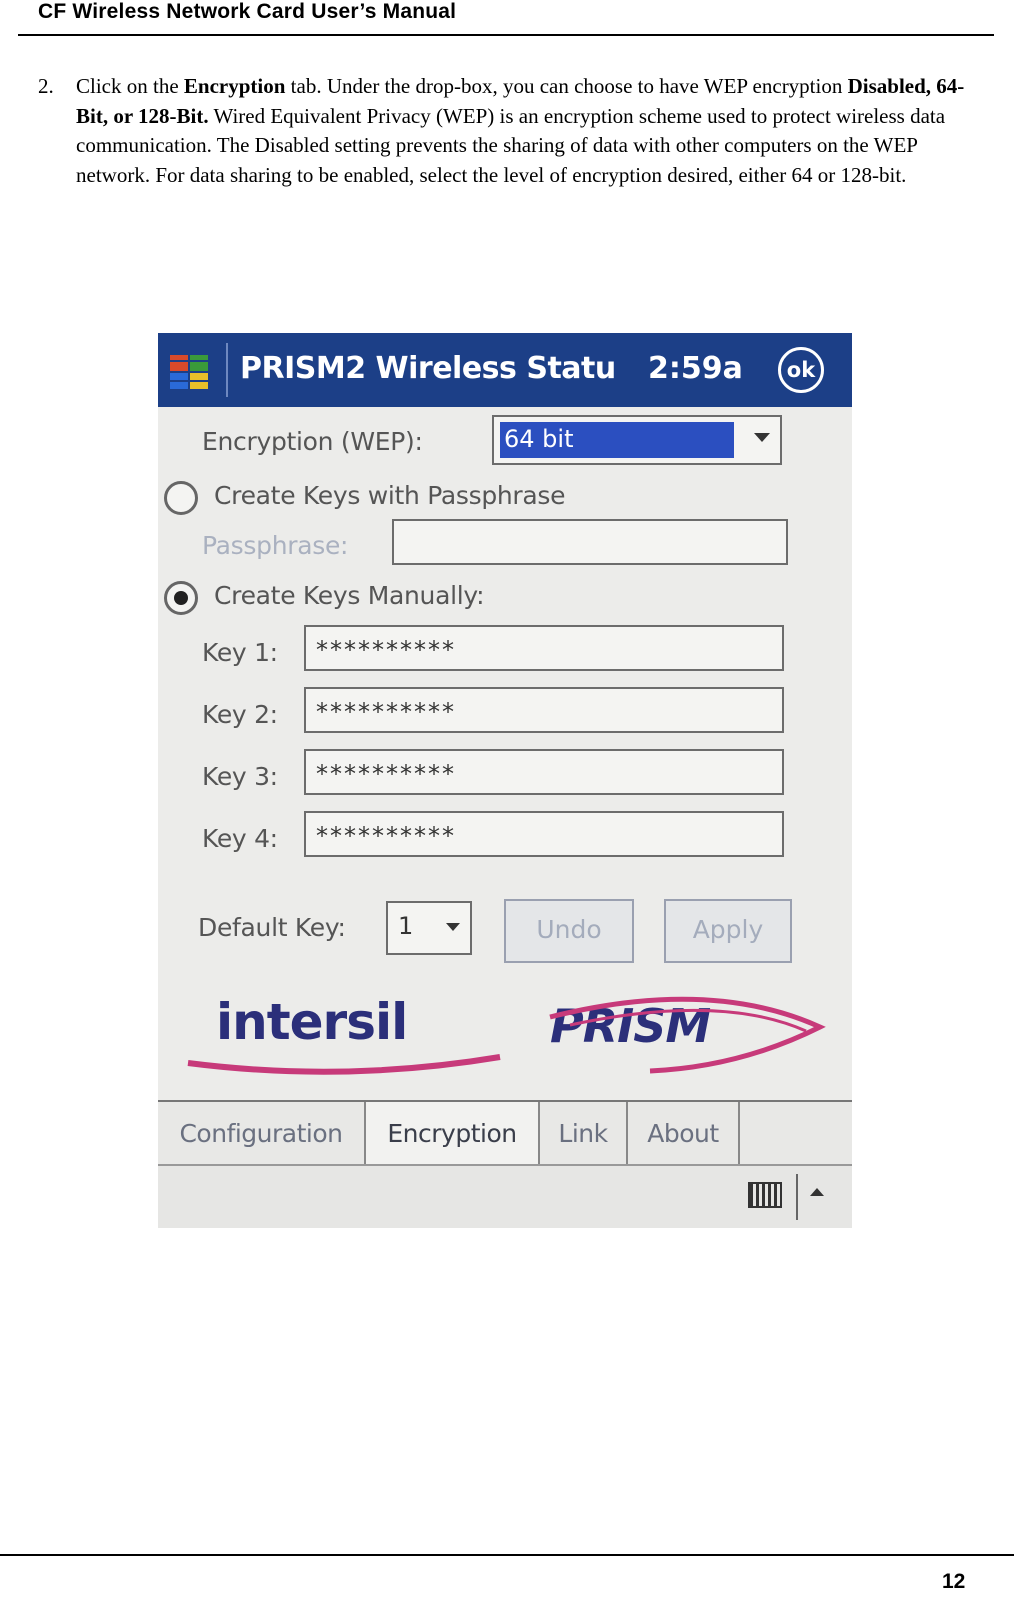 The width and height of the screenshot is (1014, 1598). Describe the element at coordinates (506, 35) in the screenshot. I see `header-divider` at that location.